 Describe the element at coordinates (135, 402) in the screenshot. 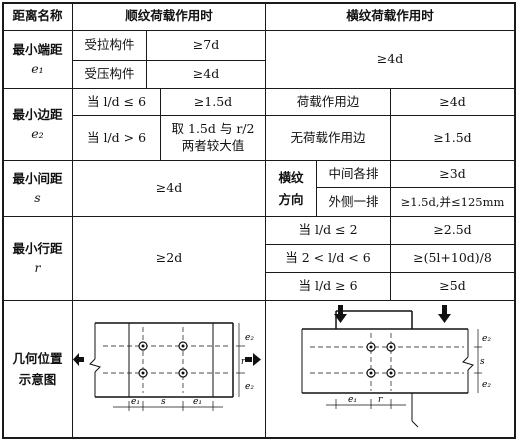

I see `dim-e1: e₁` at that location.